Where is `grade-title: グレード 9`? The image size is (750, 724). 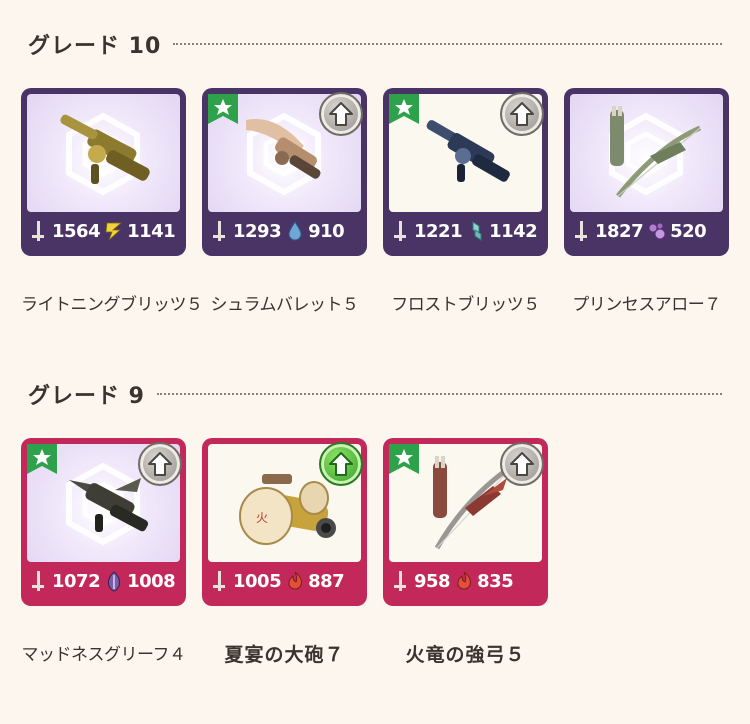
grade-title: グレード 9 is located at coordinates (86, 396).